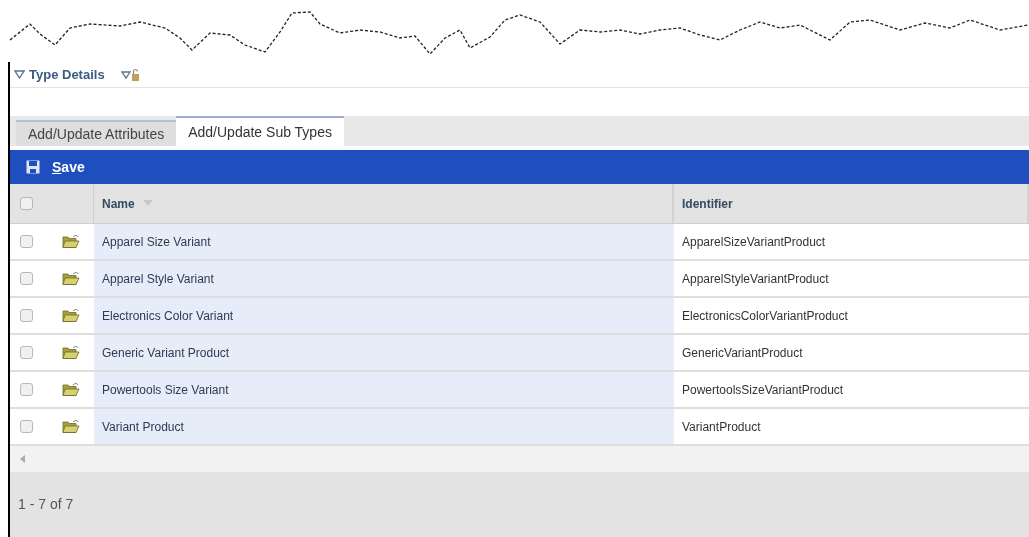 The width and height of the screenshot is (1029, 537). I want to click on collapse-triangle-icon, so click(19, 74).